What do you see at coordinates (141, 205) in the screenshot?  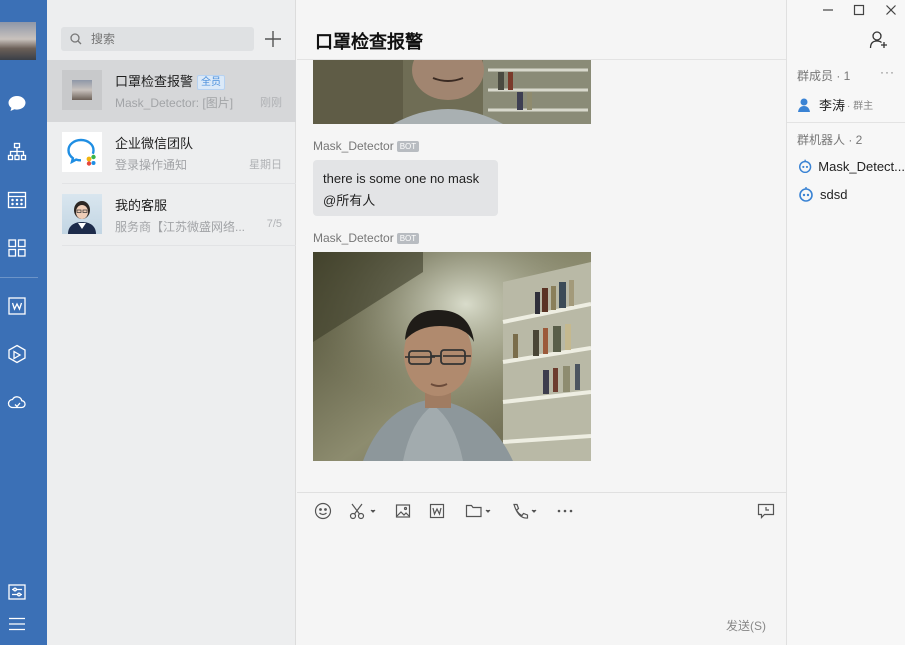 I see `conversation-name: 我的客服` at bounding box center [141, 205].